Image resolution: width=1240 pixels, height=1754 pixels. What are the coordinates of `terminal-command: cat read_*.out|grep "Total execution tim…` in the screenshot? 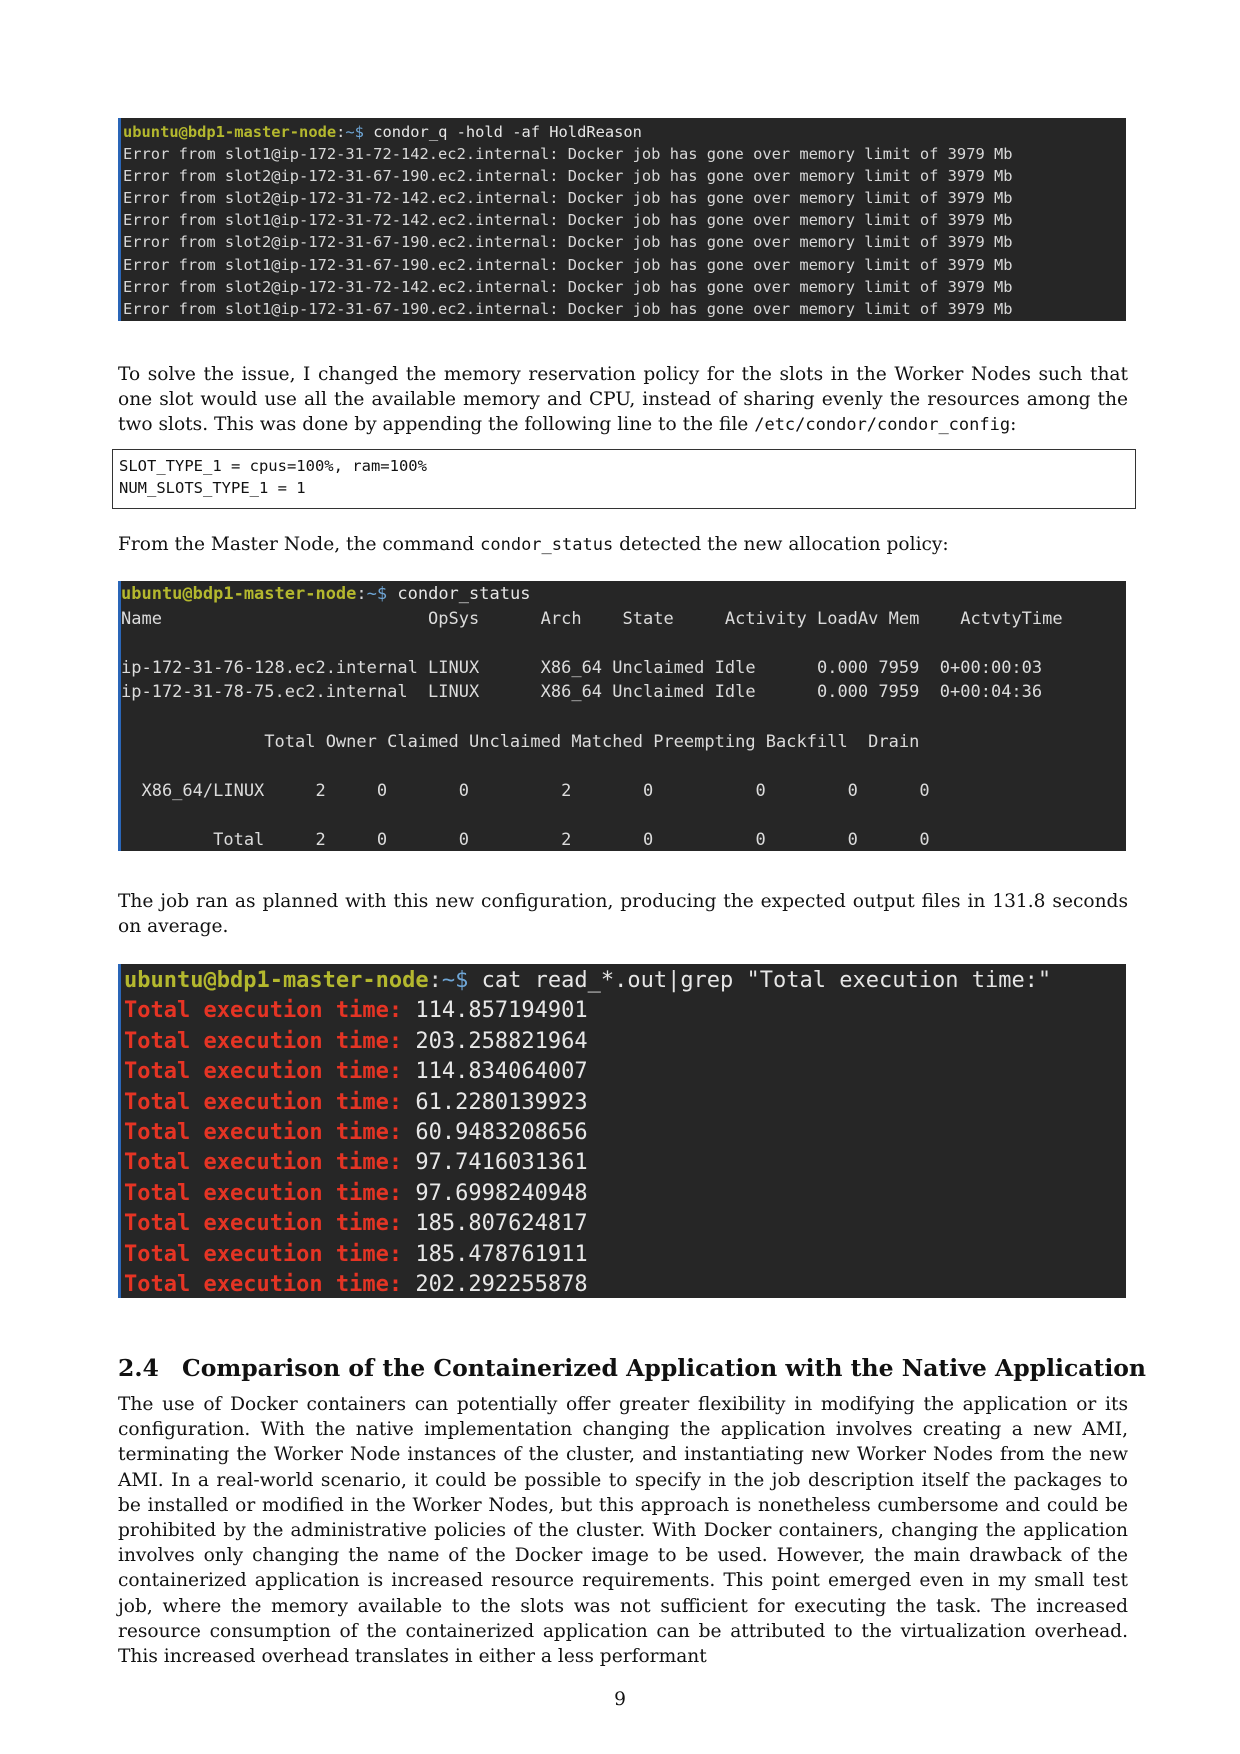 It's located at (760, 980).